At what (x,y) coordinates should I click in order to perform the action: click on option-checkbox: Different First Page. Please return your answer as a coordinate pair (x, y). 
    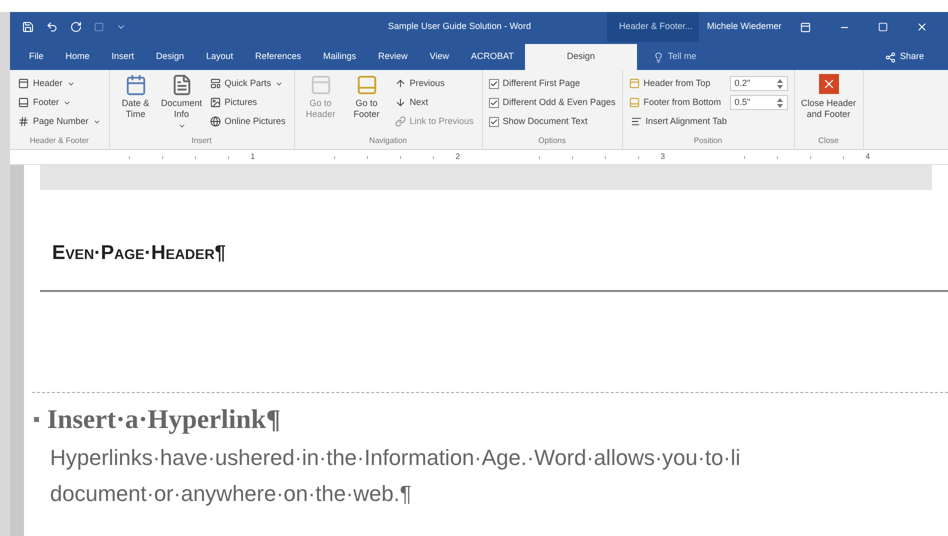
    Looking at the image, I should click on (552, 83).